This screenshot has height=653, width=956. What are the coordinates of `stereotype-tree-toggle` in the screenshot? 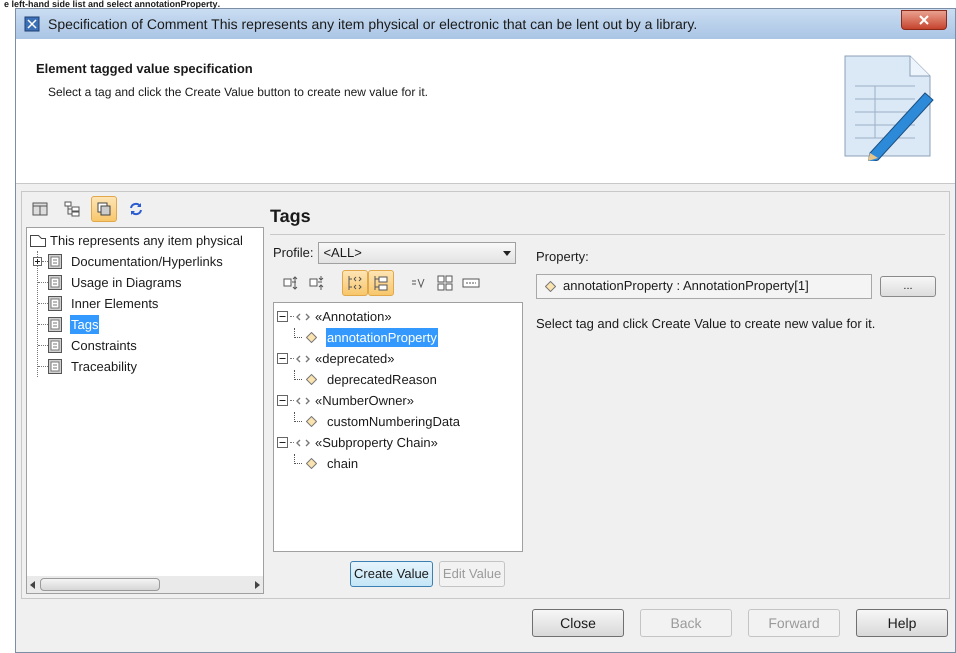 It's located at (355, 283).